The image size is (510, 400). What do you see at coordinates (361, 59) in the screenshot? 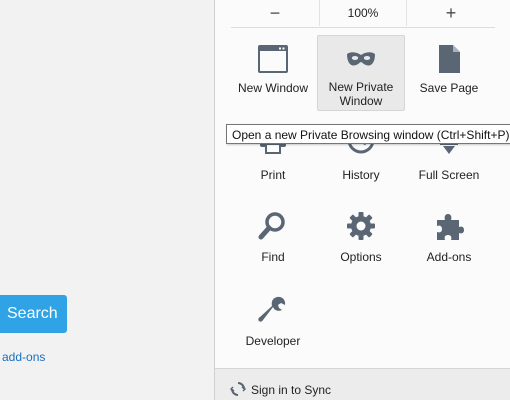
I see `private-mask-icon` at bounding box center [361, 59].